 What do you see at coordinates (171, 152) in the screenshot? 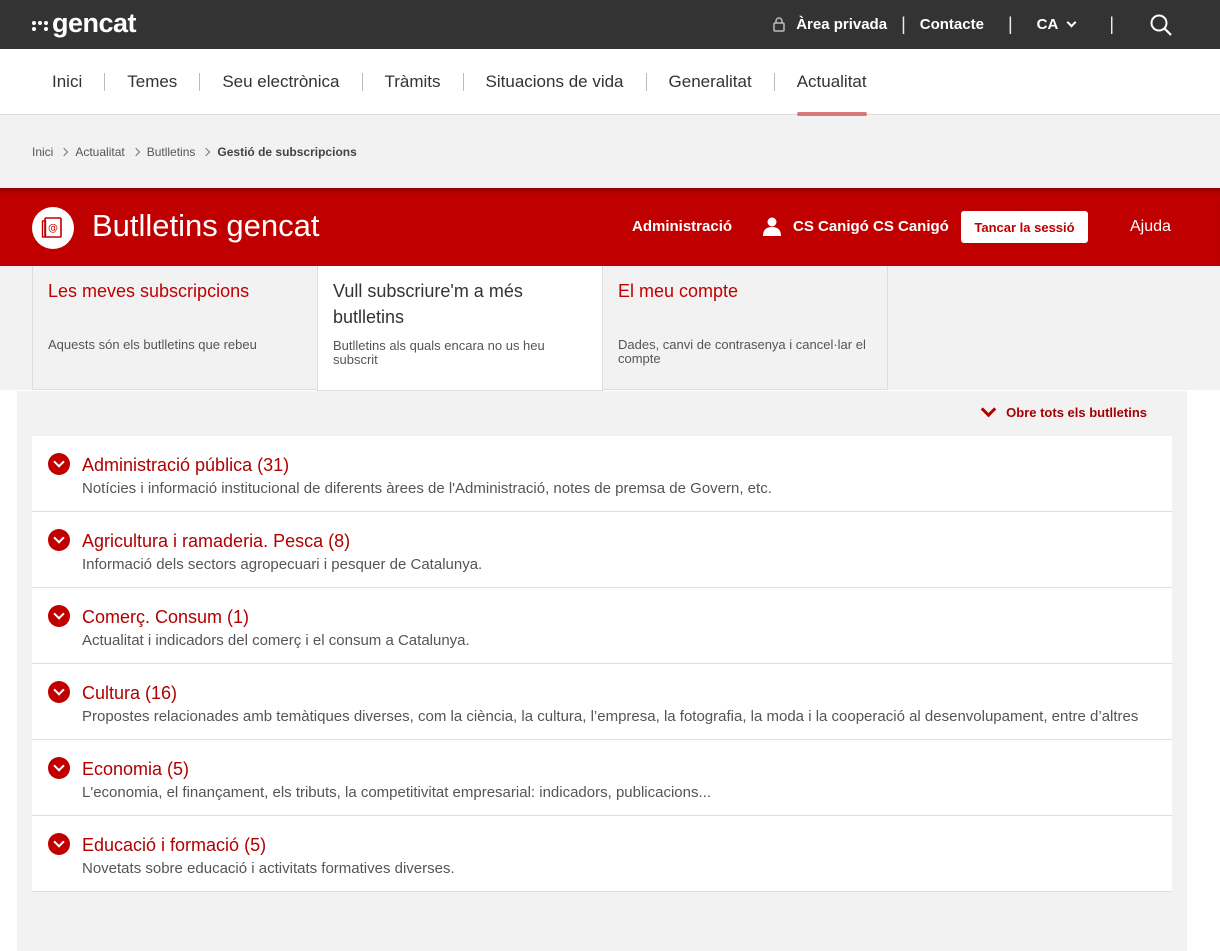
I see `breadcrumb-butlletins: Butlletins` at bounding box center [171, 152].